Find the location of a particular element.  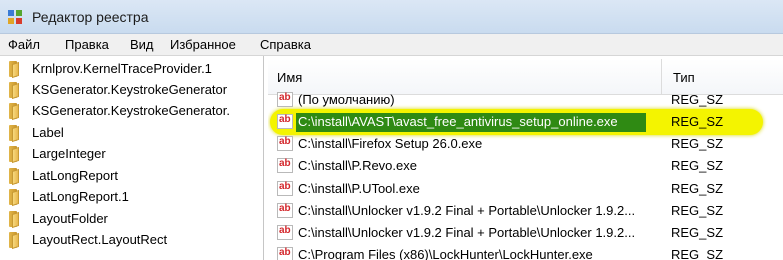

tree-item-label: KSGenerator.KeystrokeGenerator is located at coordinates (130, 89).